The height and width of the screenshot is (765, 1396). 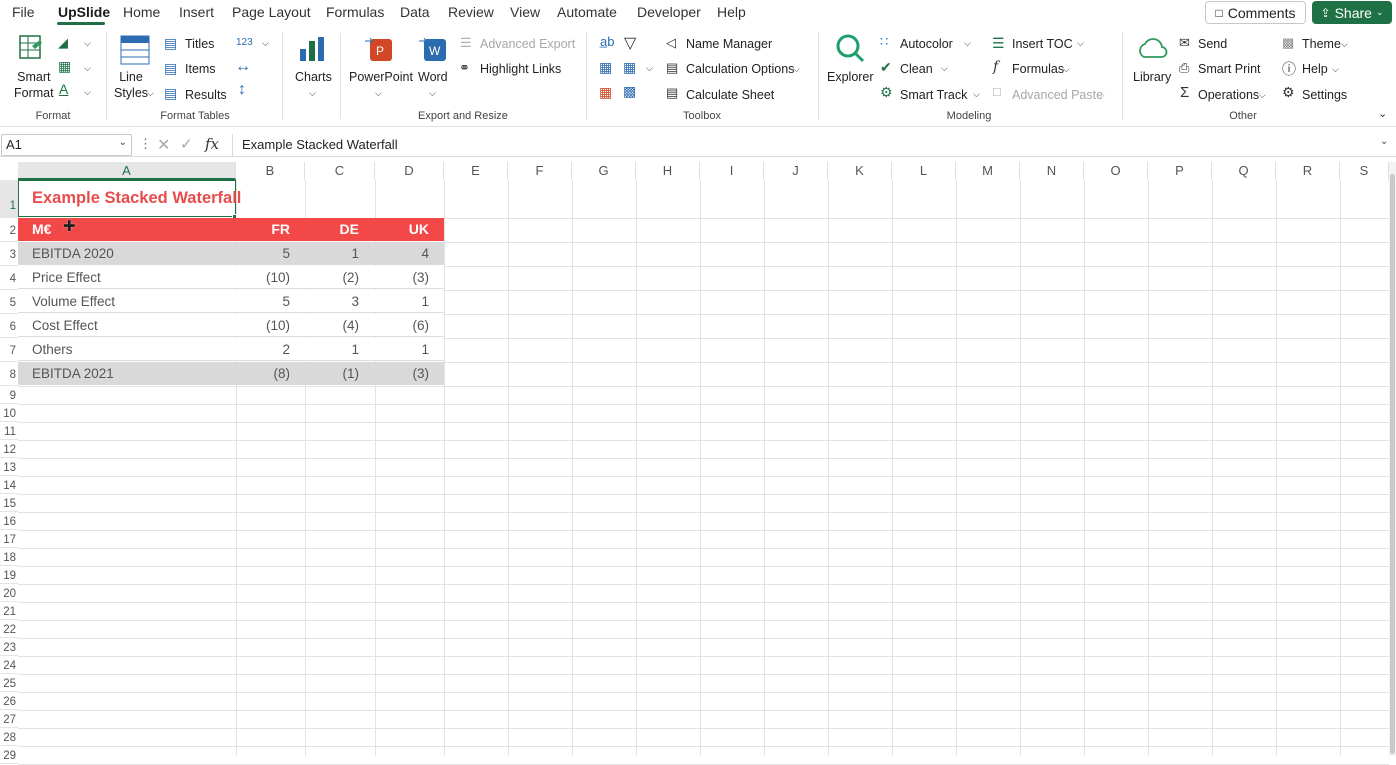 I want to click on comments-button: □ Comments, so click(x=1255, y=12).